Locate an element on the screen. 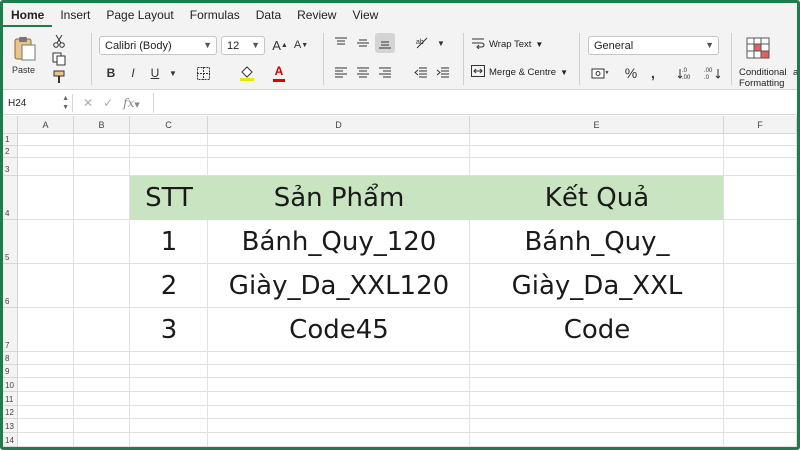 This screenshot has height=450, width=800. formula-input is located at coordinates (475, 103).